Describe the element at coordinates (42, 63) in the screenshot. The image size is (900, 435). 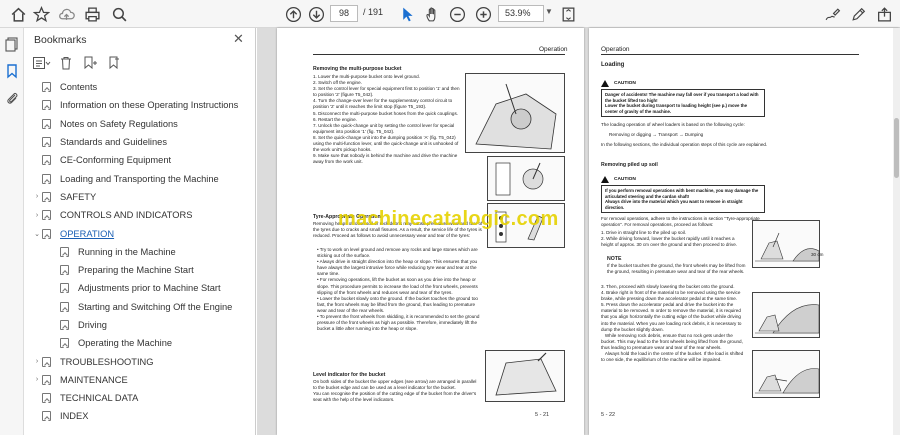
I see `options-icon` at that location.